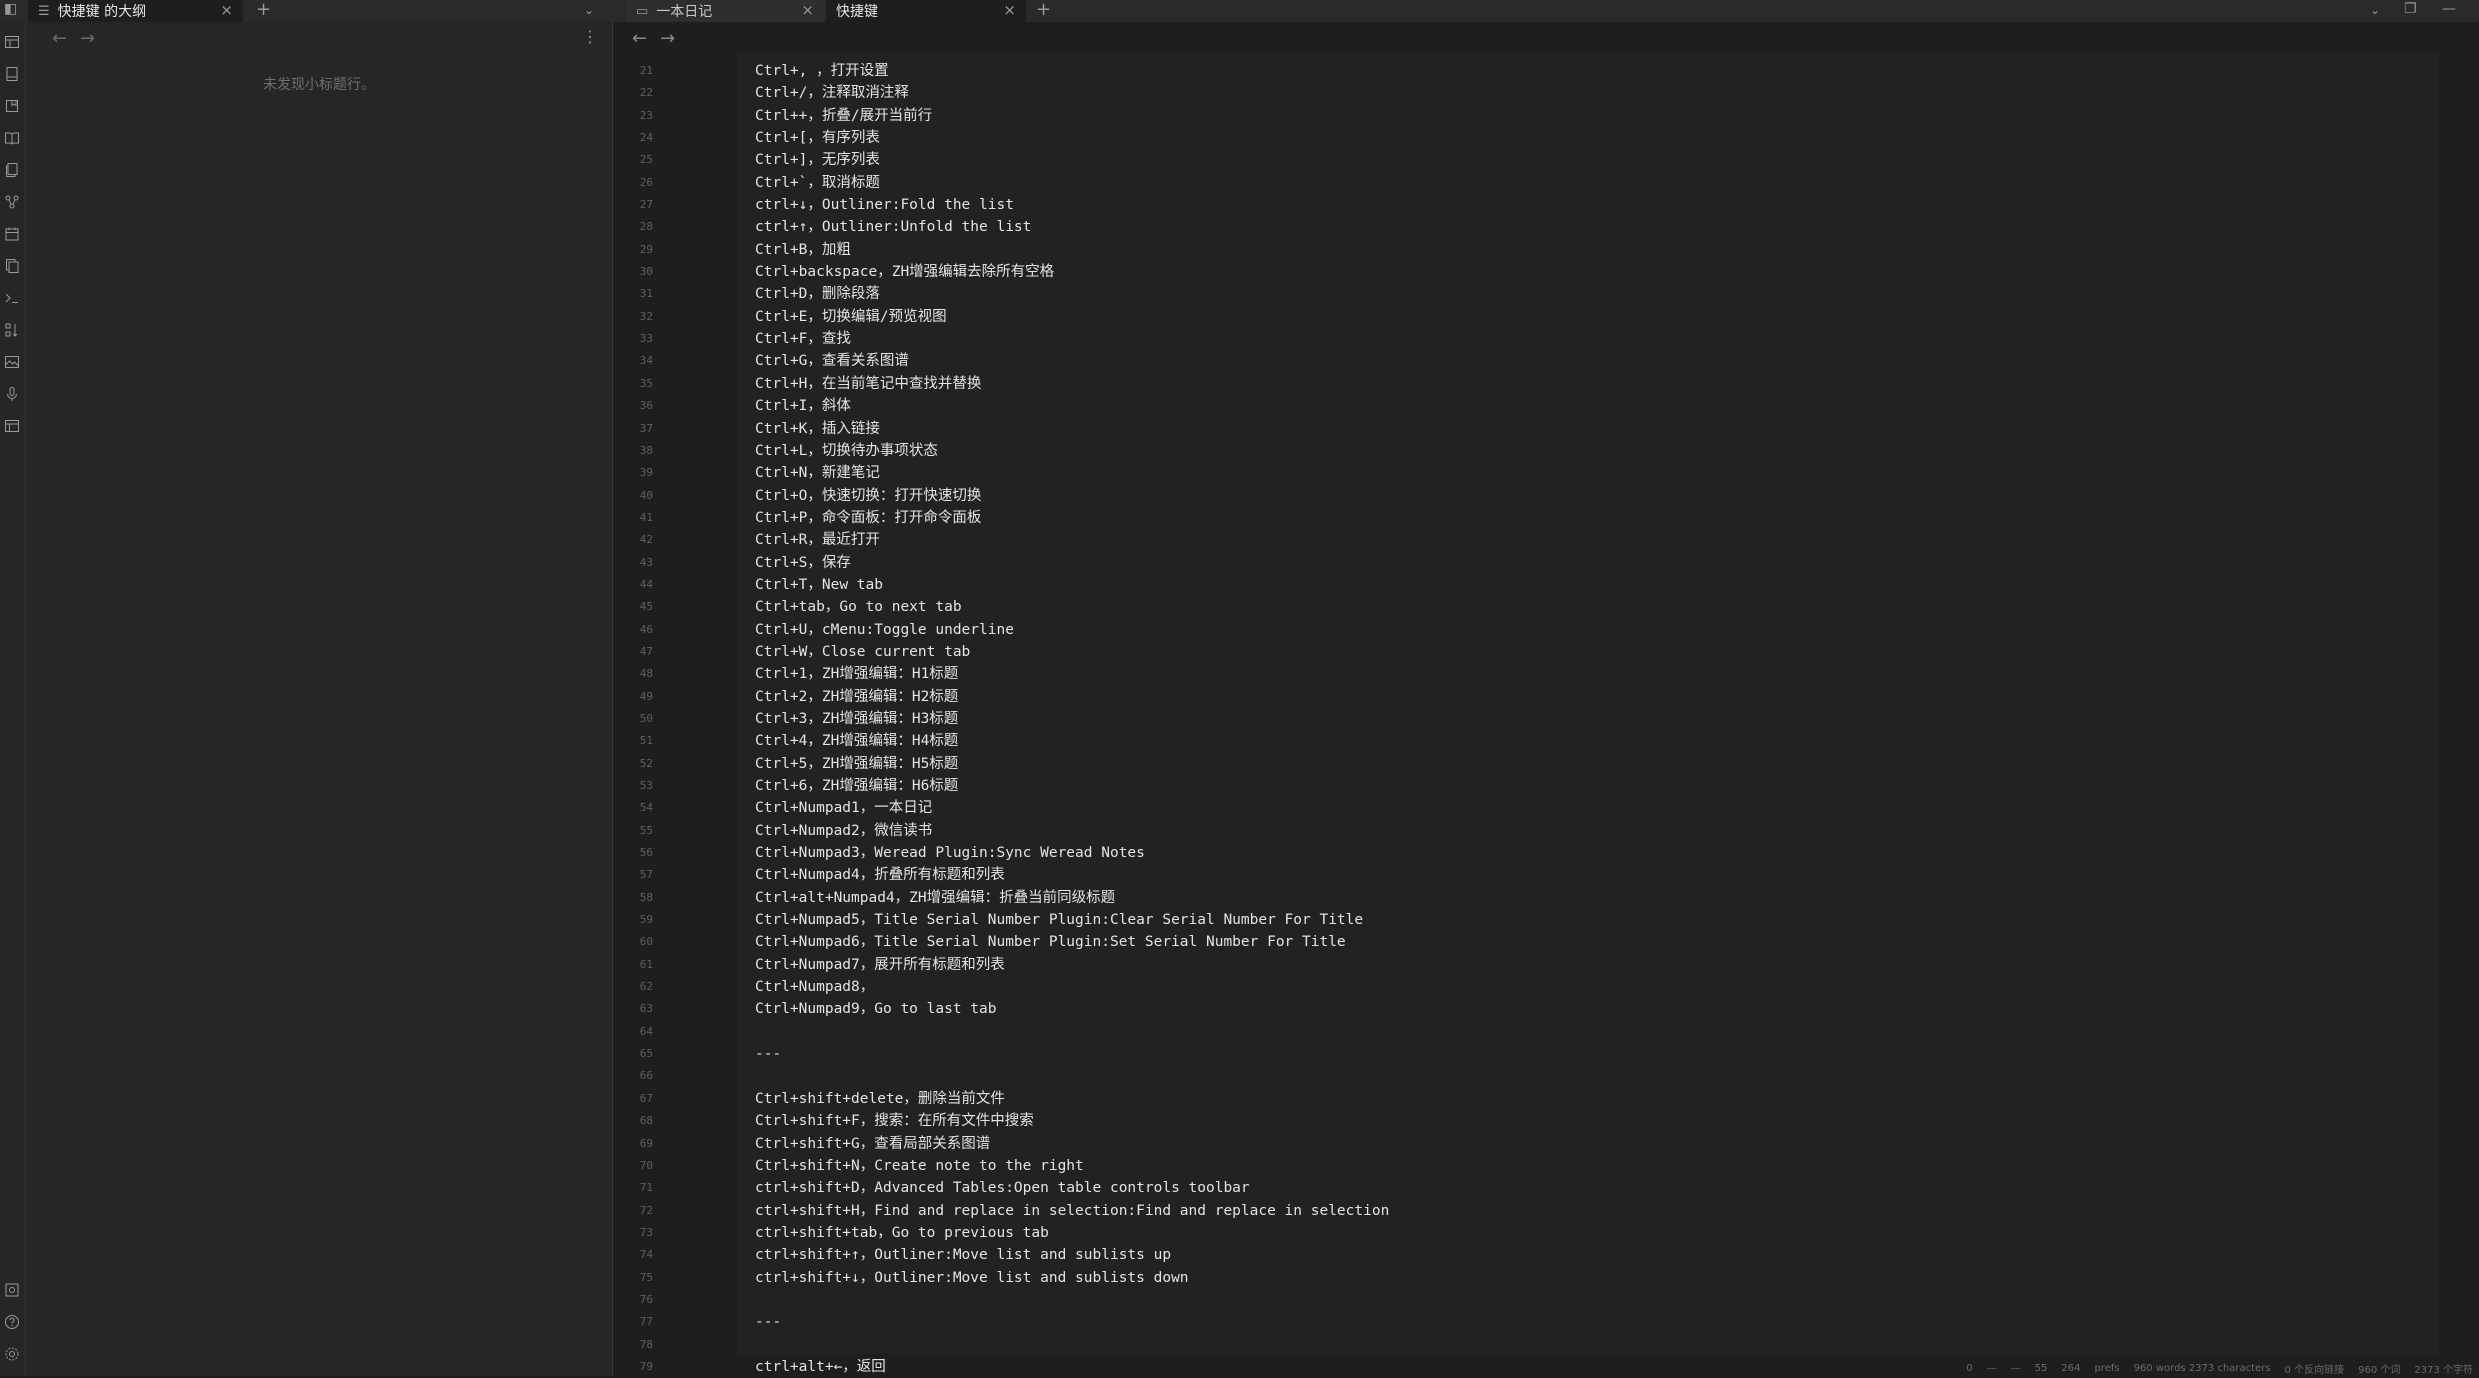 Image resolution: width=2479 pixels, height=1378 pixels. I want to click on tab-shortcuts: 快捷键 ×, so click(926, 11).